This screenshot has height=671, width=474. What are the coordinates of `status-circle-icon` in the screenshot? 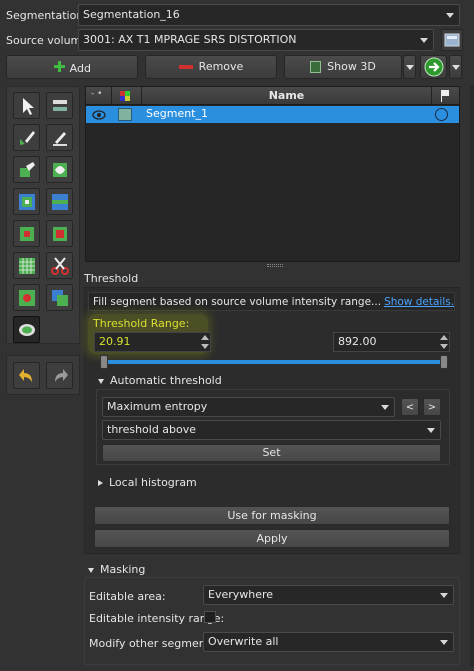 It's located at (441, 114).